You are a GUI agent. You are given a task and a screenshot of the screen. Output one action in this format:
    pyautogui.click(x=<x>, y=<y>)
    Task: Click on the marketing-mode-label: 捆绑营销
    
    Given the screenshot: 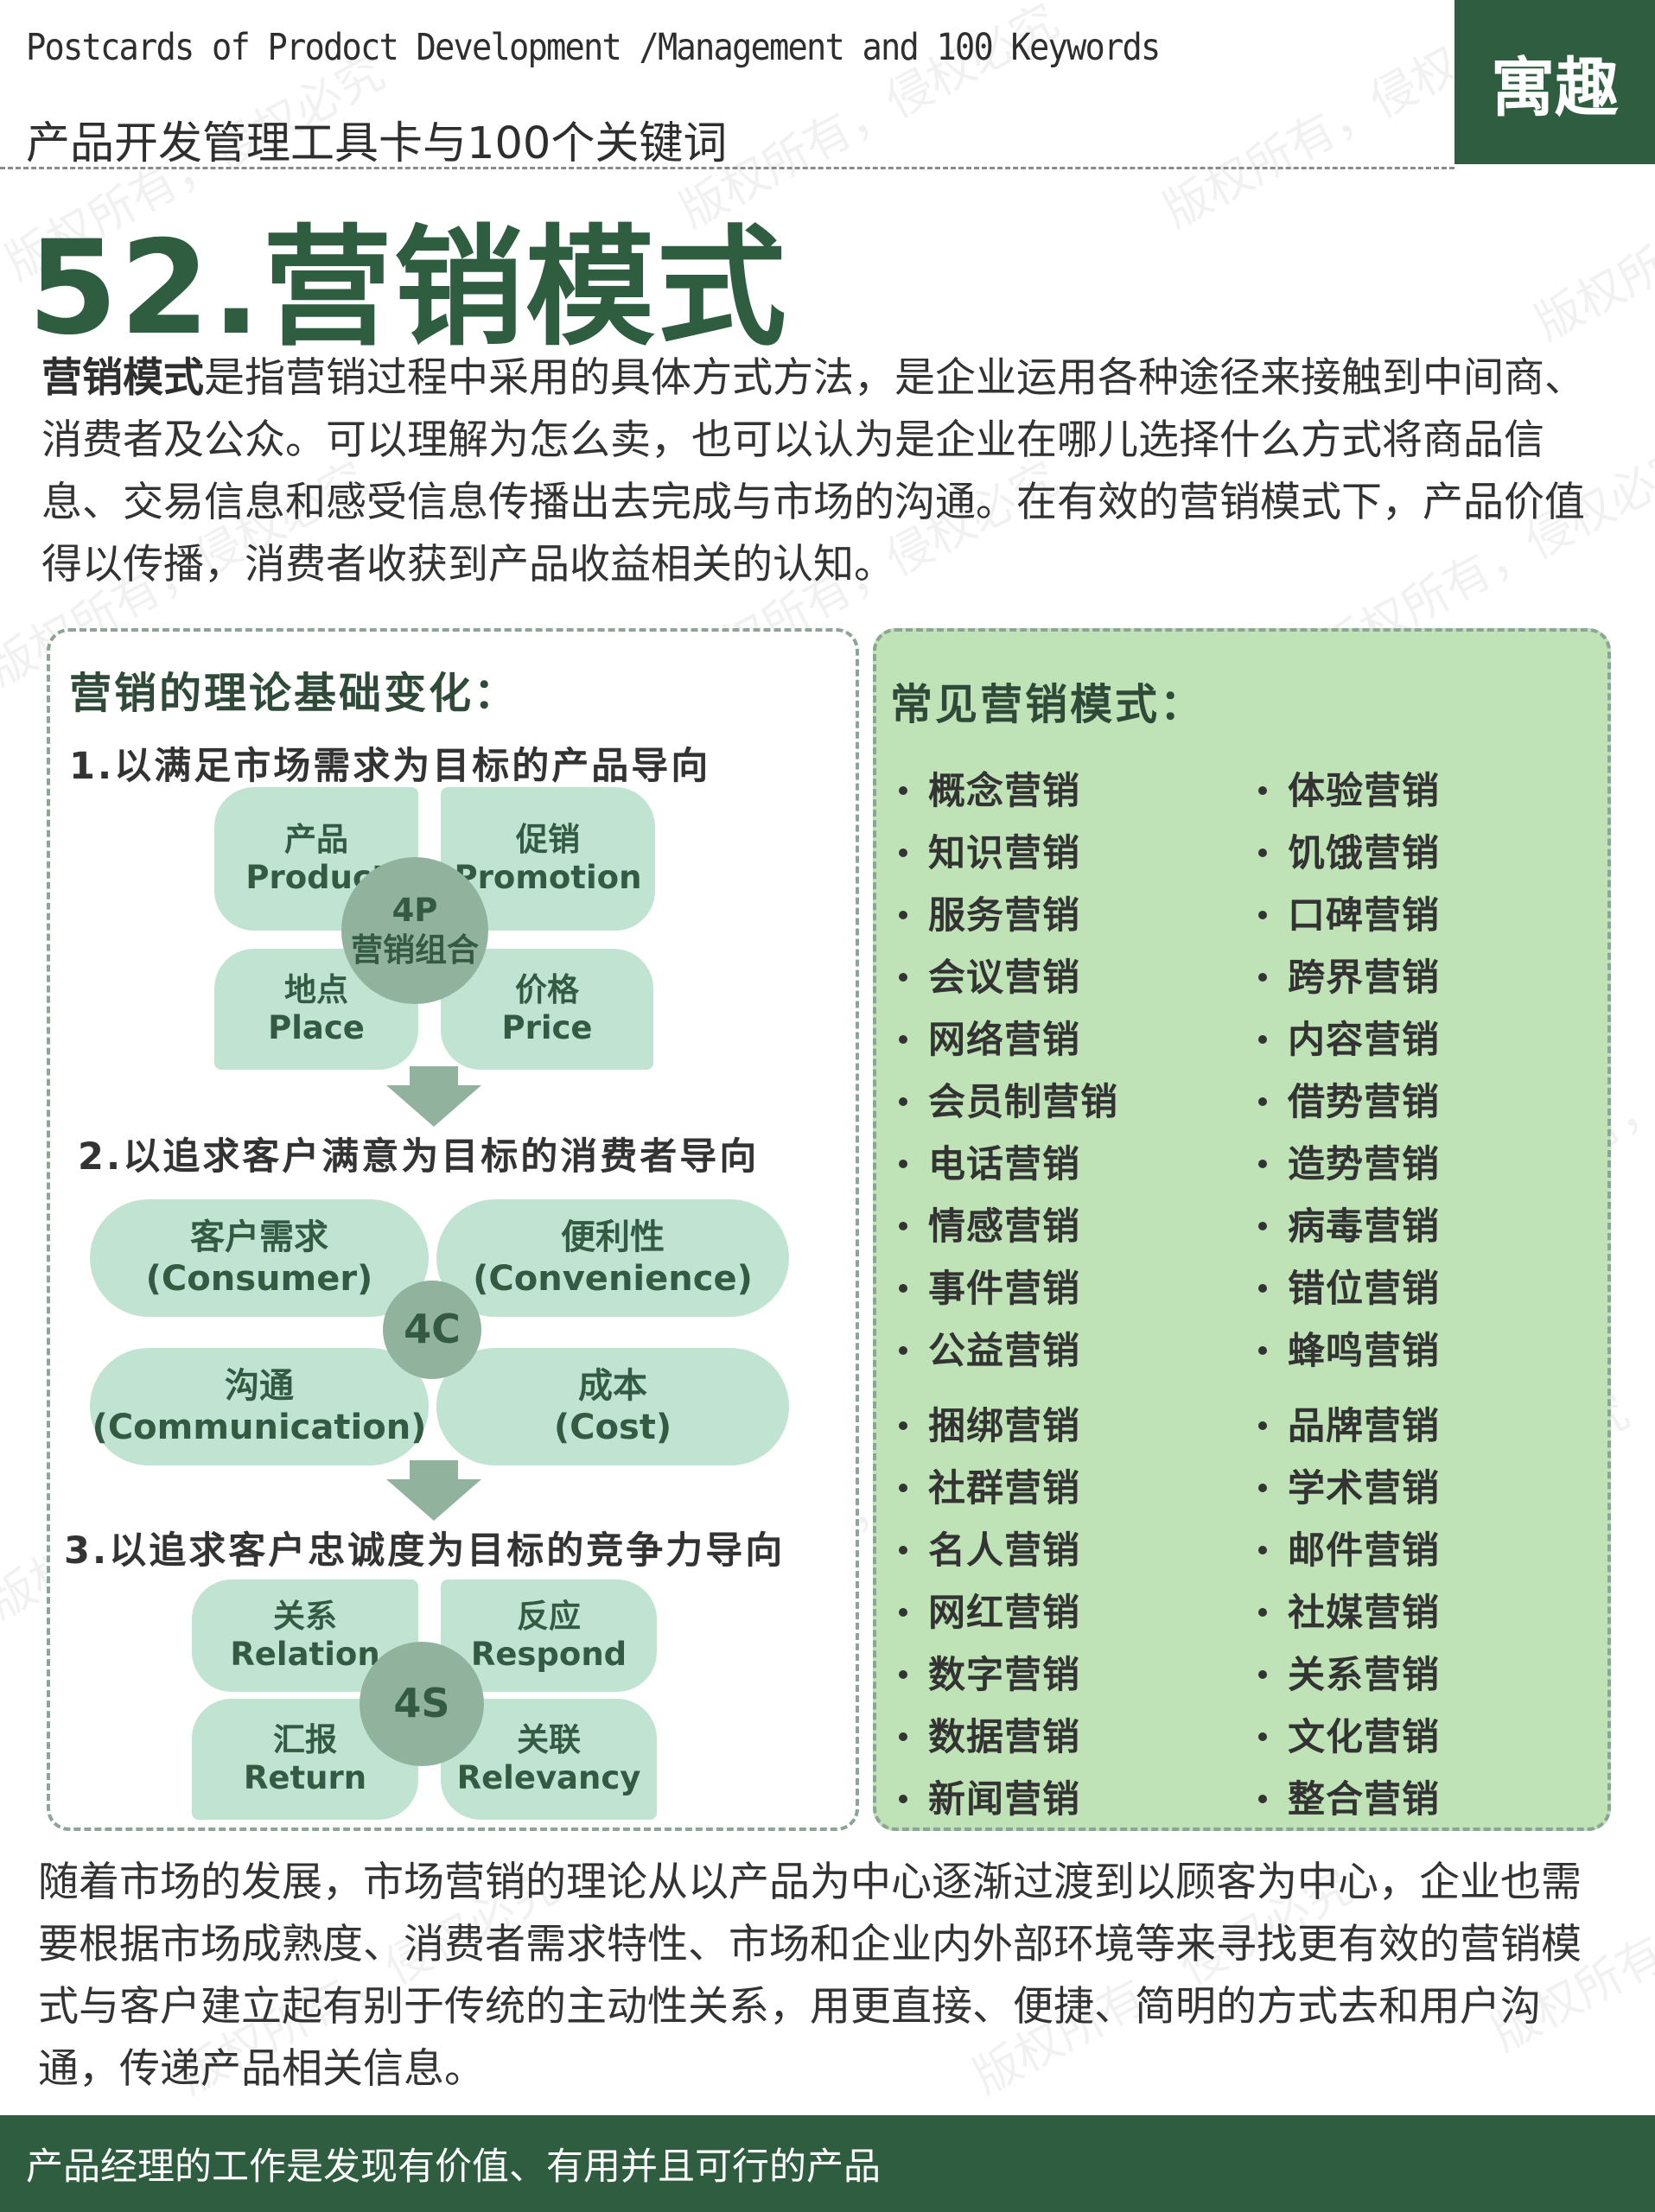 What is the action you would take?
    pyautogui.click(x=1004, y=1426)
    